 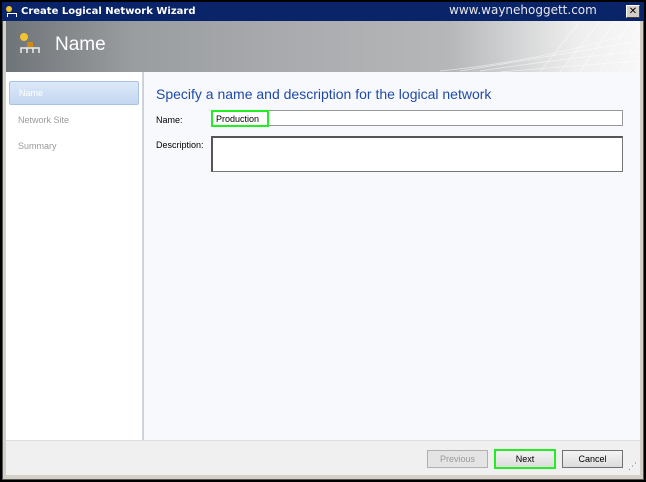 What do you see at coordinates (633, 11) in the screenshot?
I see `close-button: ✕` at bounding box center [633, 11].